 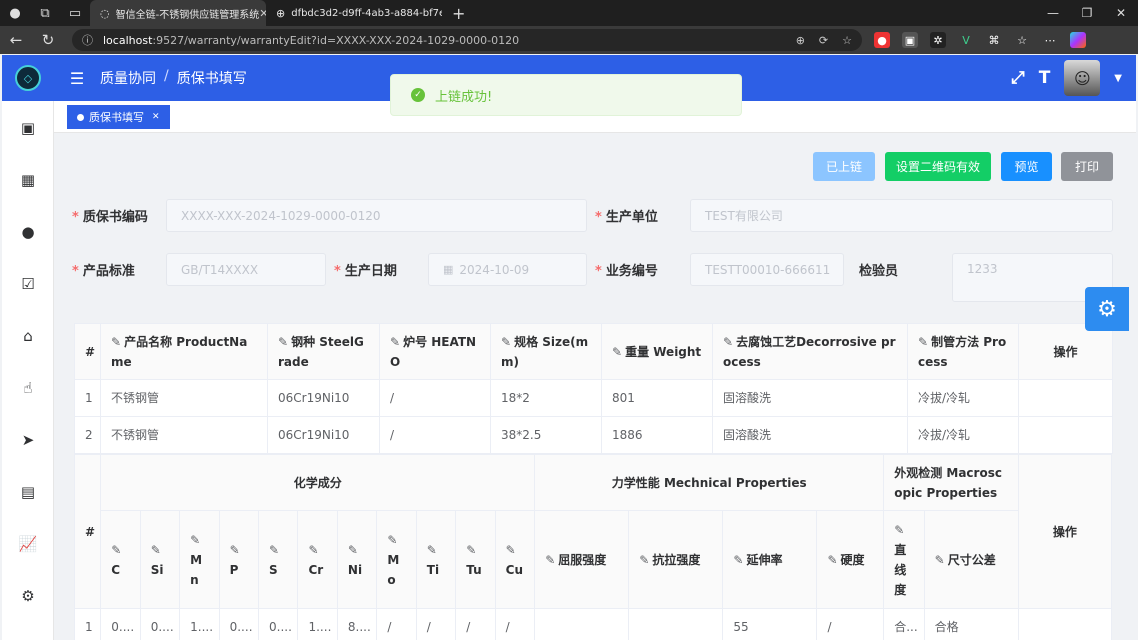 What do you see at coordinates (435, 351) in the screenshot?
I see `column-header-heatno: ✎ 炉号 HEATNO` at bounding box center [435, 351].